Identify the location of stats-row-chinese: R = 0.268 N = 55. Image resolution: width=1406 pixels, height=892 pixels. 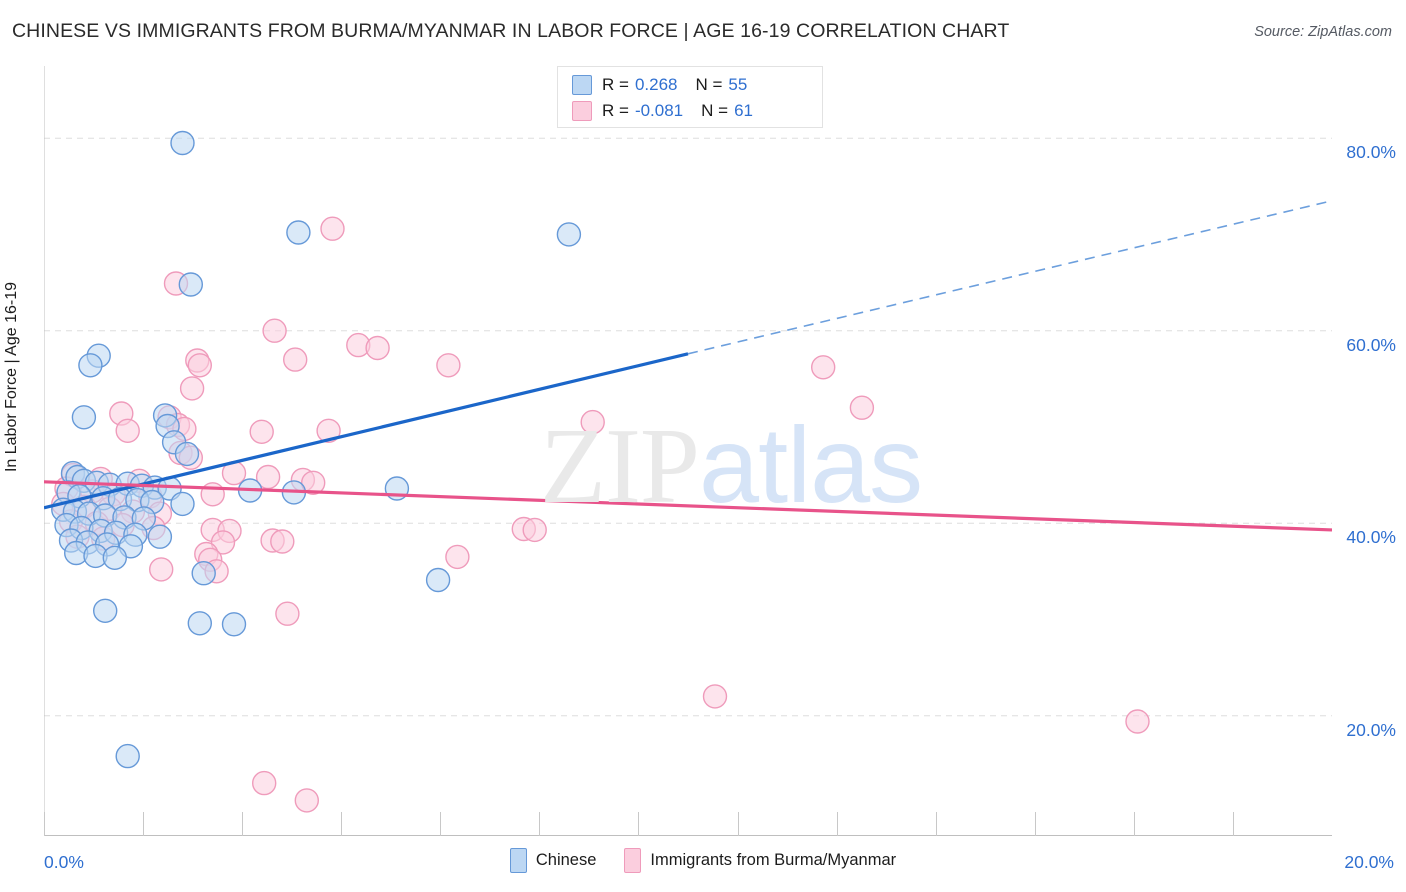
(690, 85).